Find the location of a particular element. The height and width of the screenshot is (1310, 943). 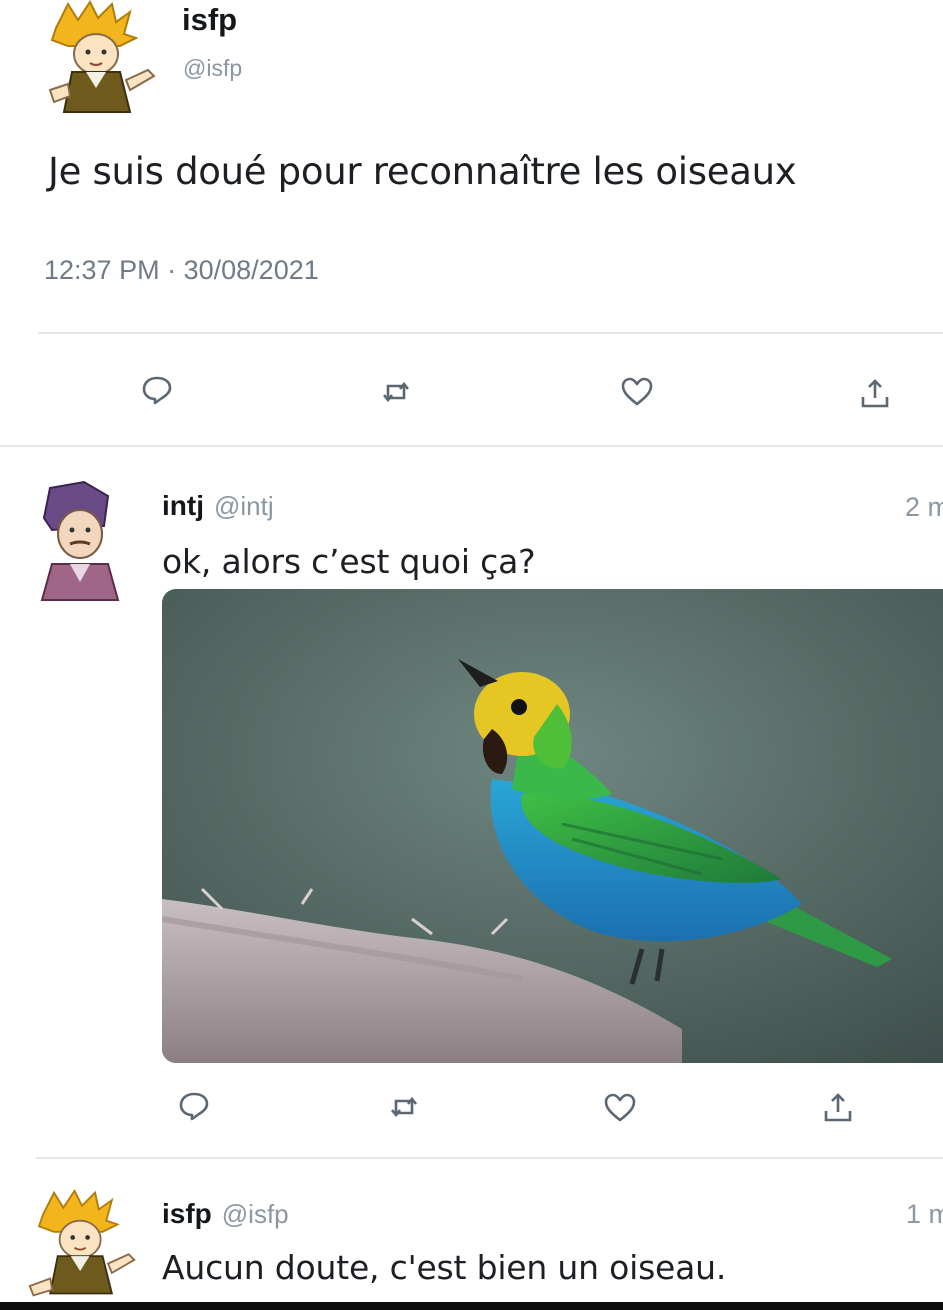

reply-header: intj @intj is located at coordinates (218, 506).